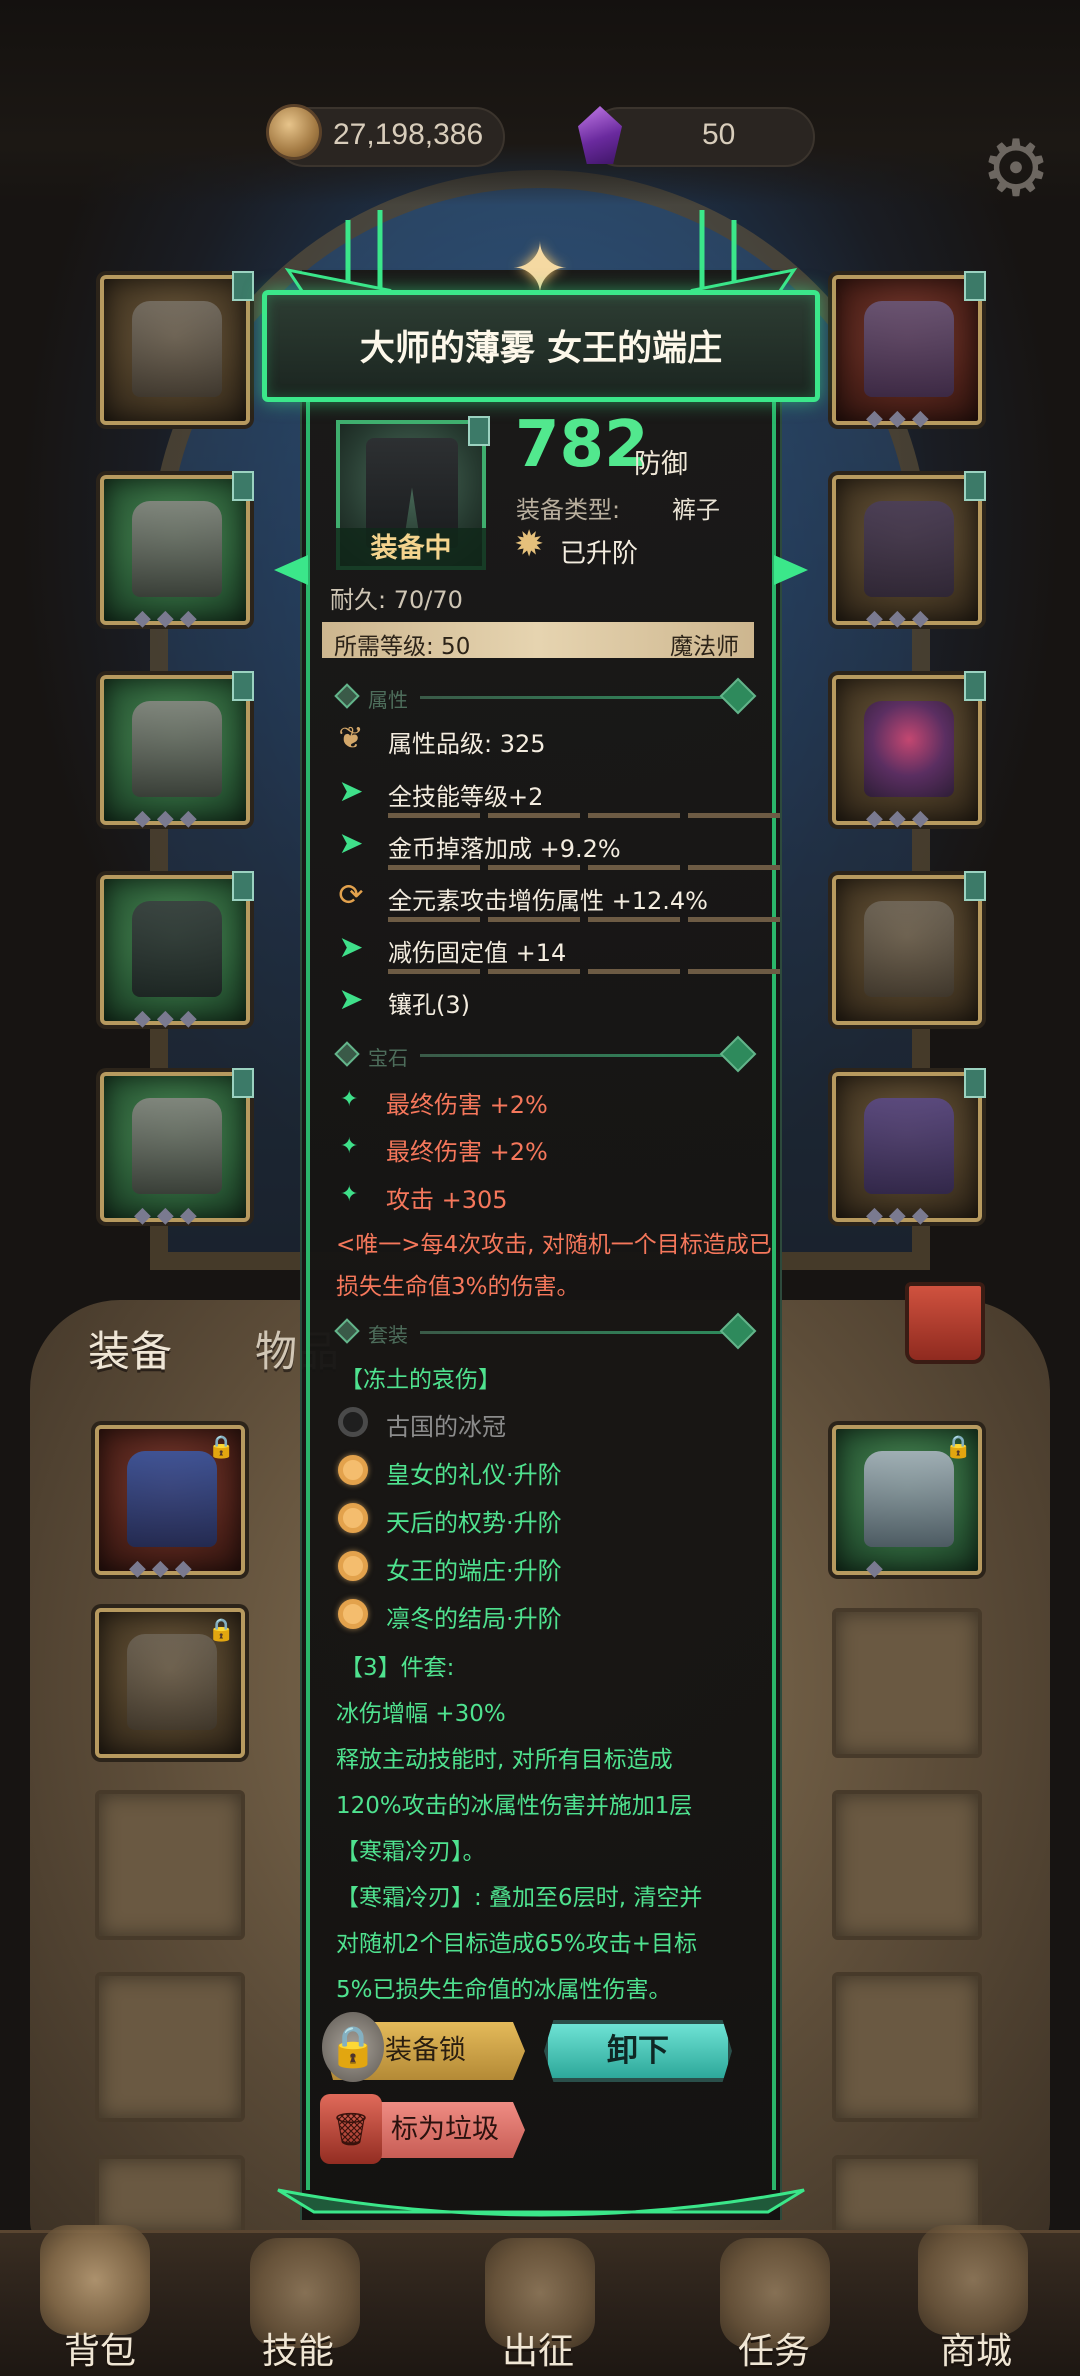 The image size is (1080, 2376). Describe the element at coordinates (100, 2348) in the screenshot. I see `nav-item-backpack: 背包` at that location.